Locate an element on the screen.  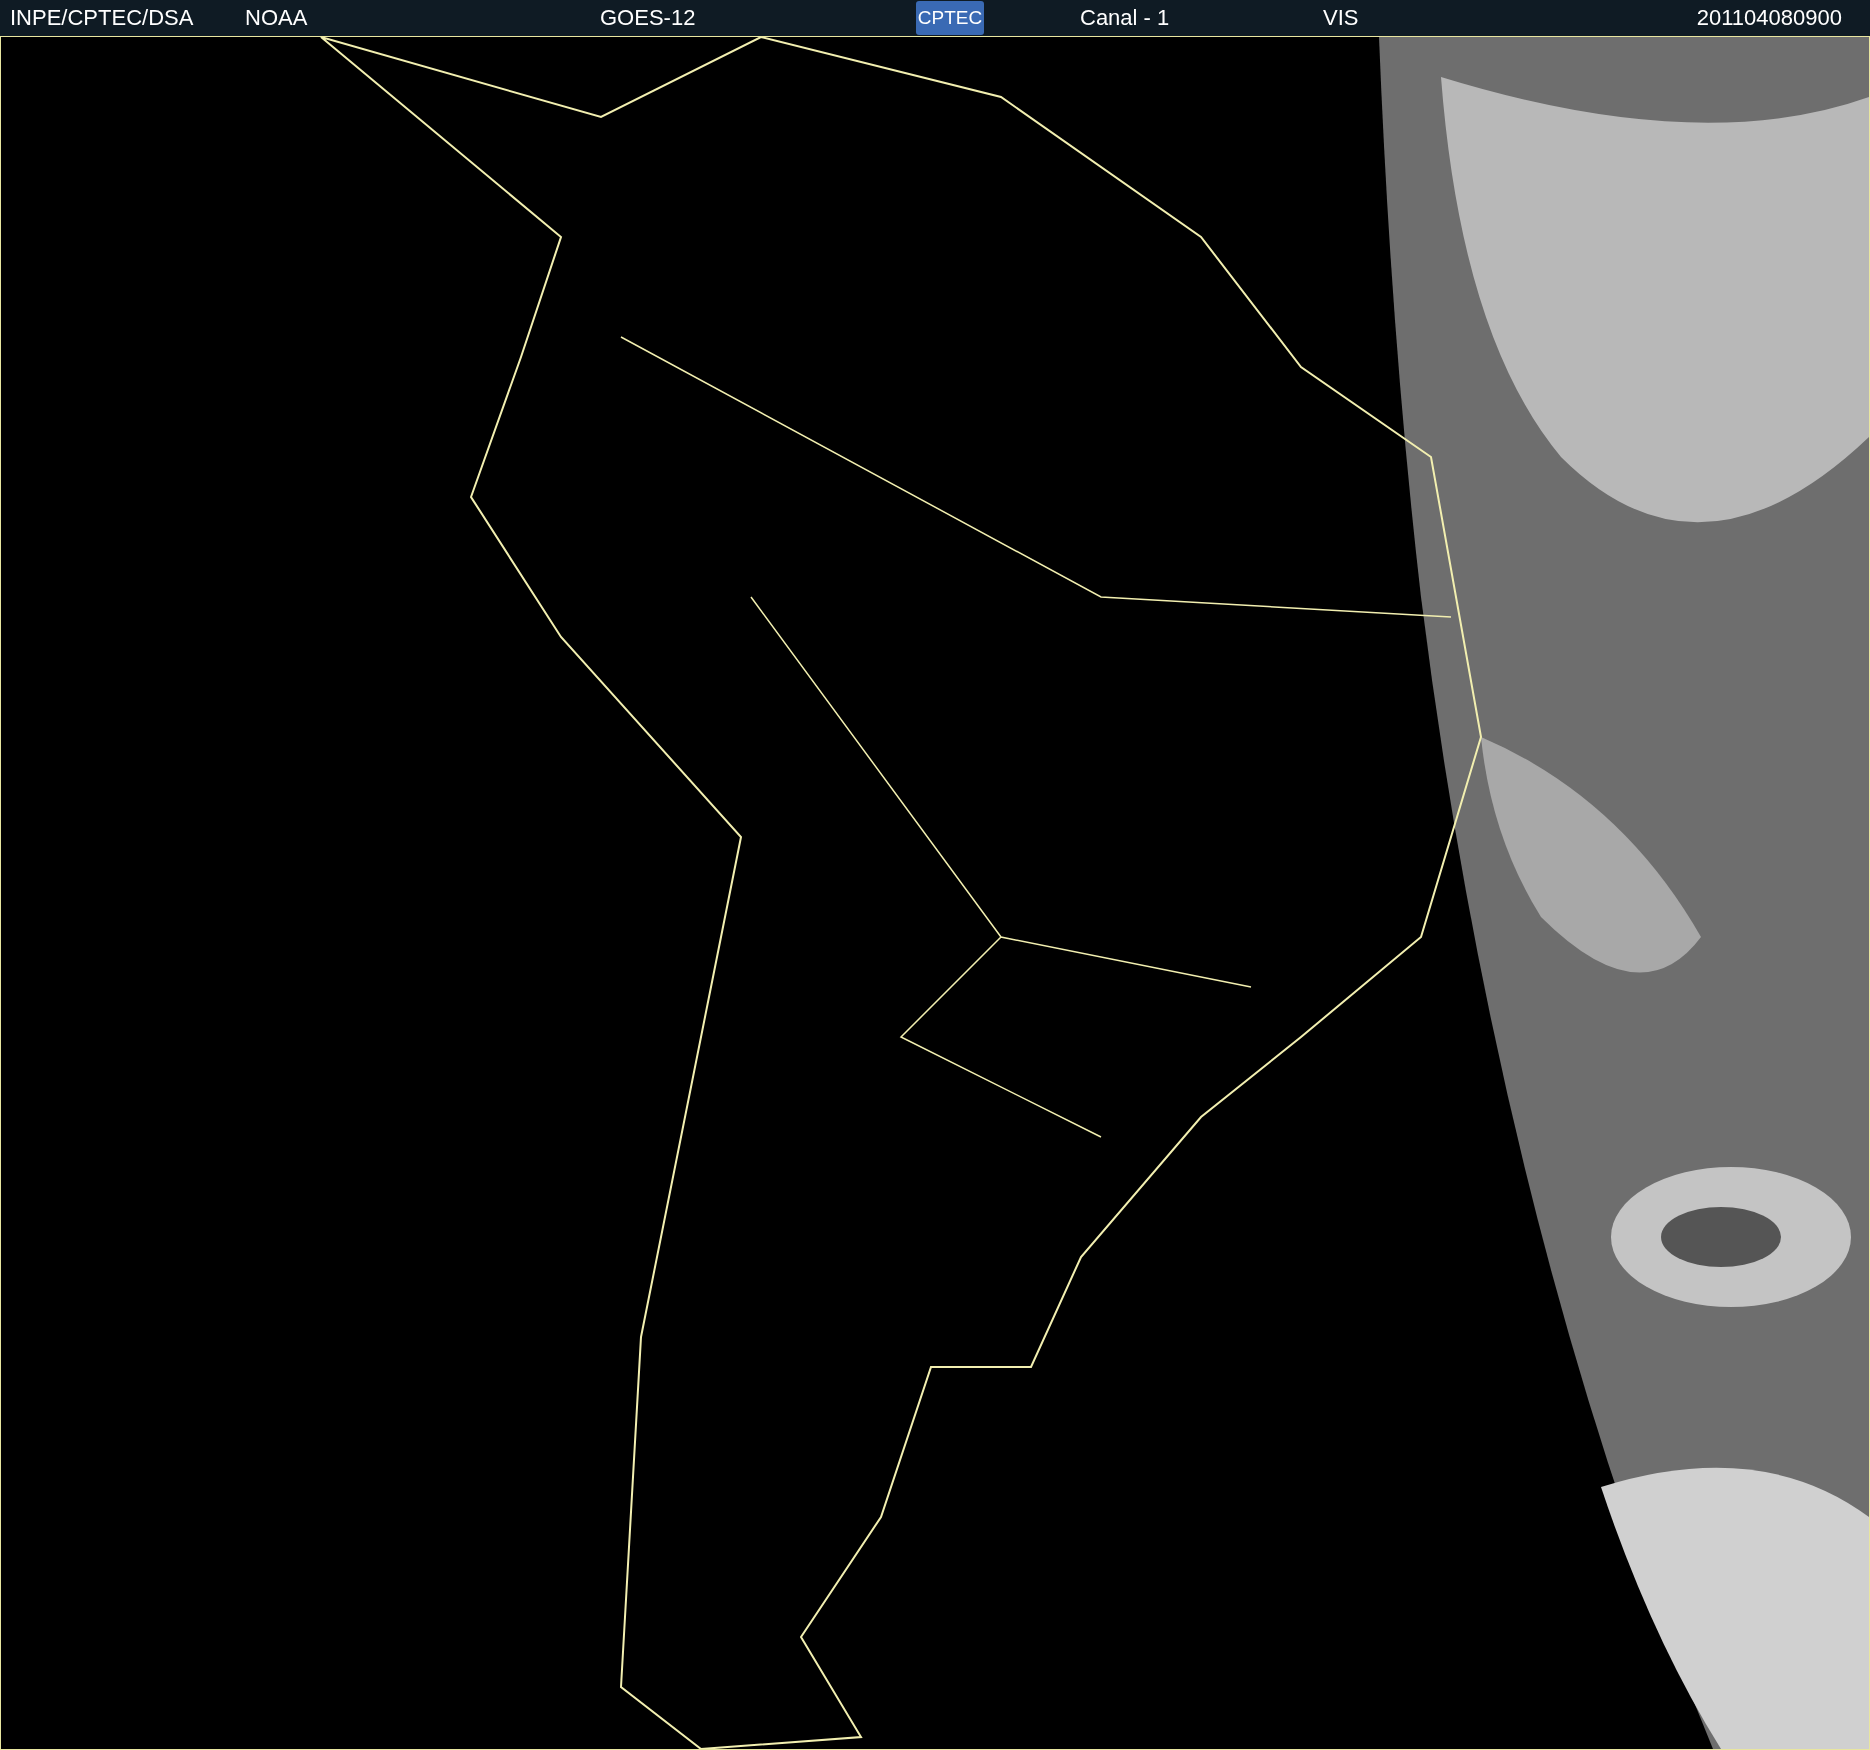
satellite-label: GOES-12 is located at coordinates (648, 18).